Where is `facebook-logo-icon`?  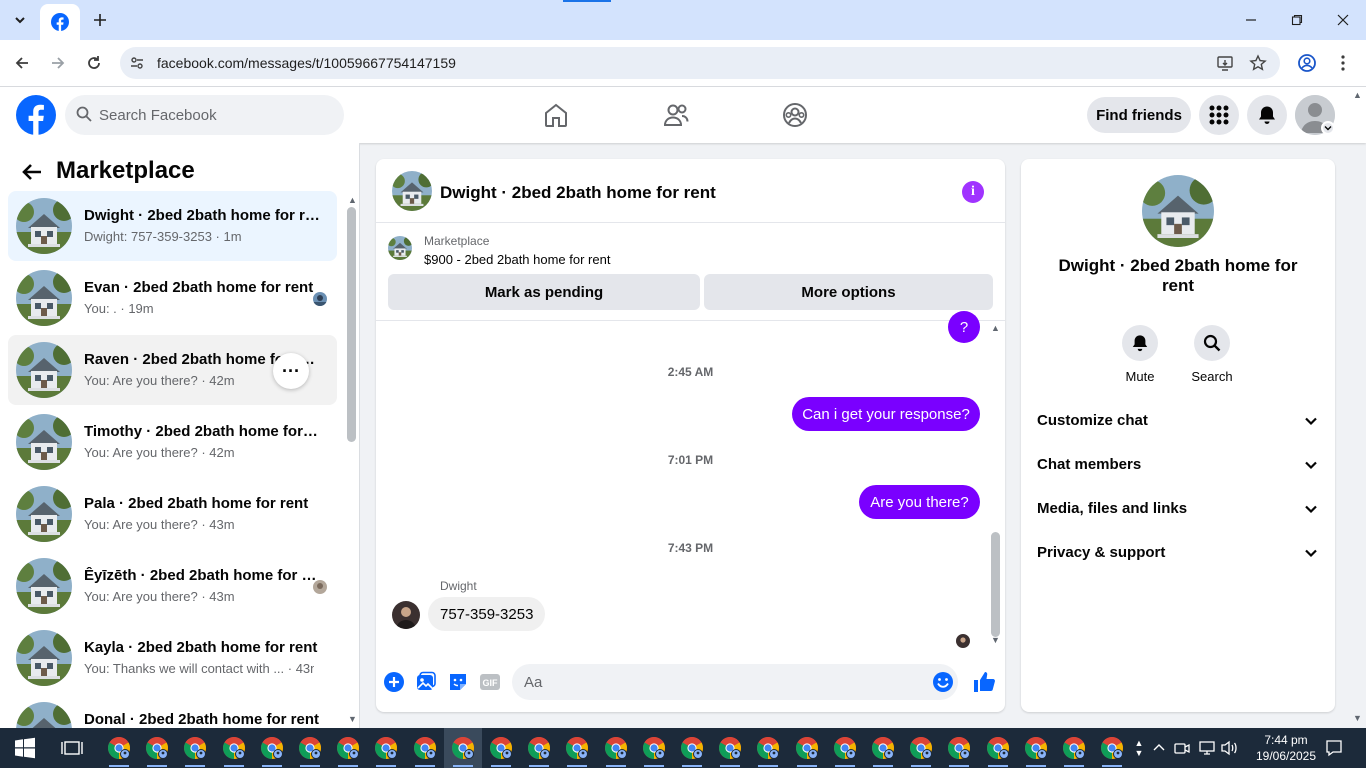
facebook-logo-icon is located at coordinates (36, 115).